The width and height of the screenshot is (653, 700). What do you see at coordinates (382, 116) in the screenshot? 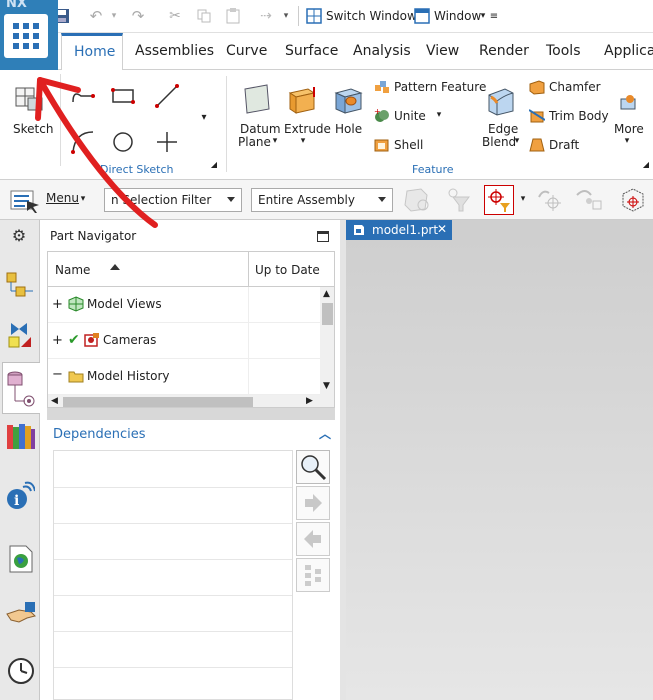
I see `unite-icon: +` at bounding box center [382, 116].